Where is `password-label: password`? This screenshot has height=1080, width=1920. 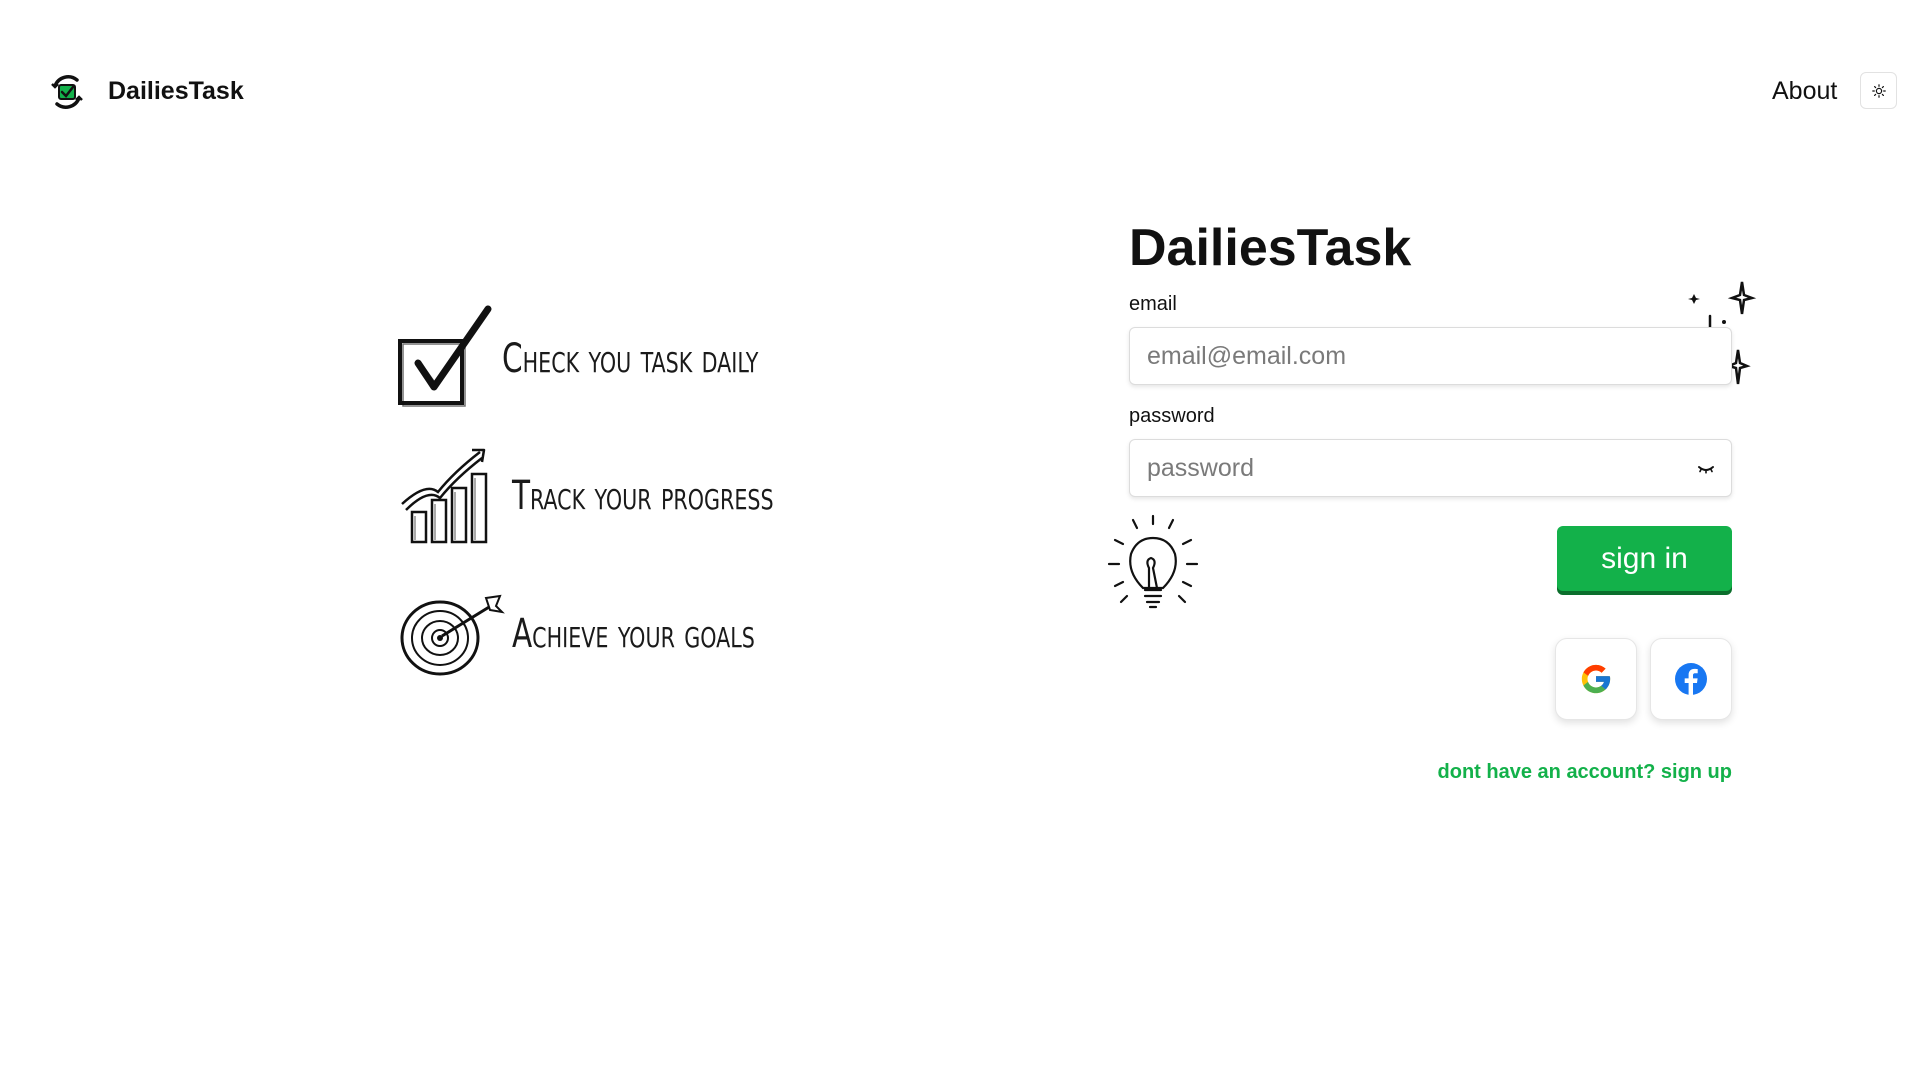 password-label: password is located at coordinates (1172, 416).